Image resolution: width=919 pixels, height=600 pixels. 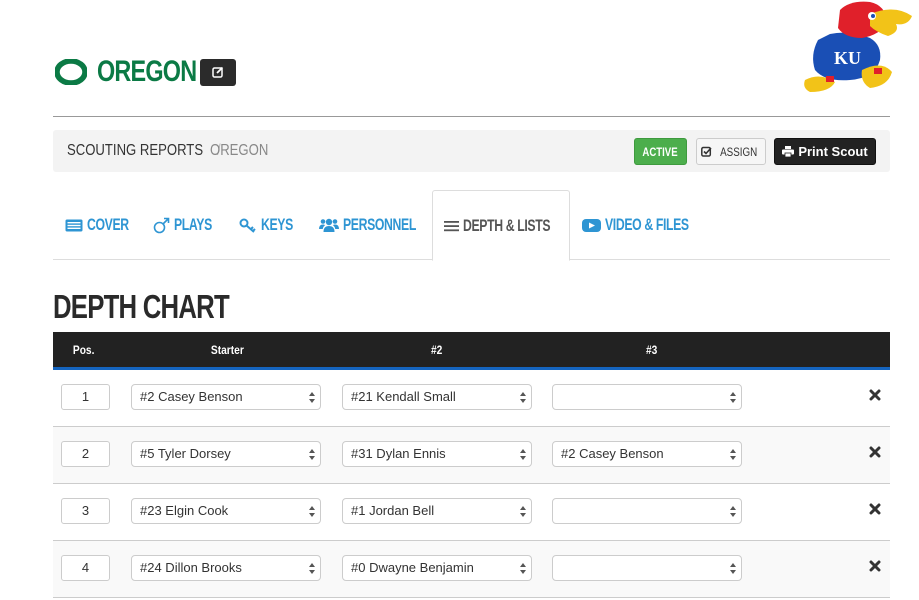 I want to click on tab-depth-lists: DEPTH & LISTS, so click(x=501, y=225).